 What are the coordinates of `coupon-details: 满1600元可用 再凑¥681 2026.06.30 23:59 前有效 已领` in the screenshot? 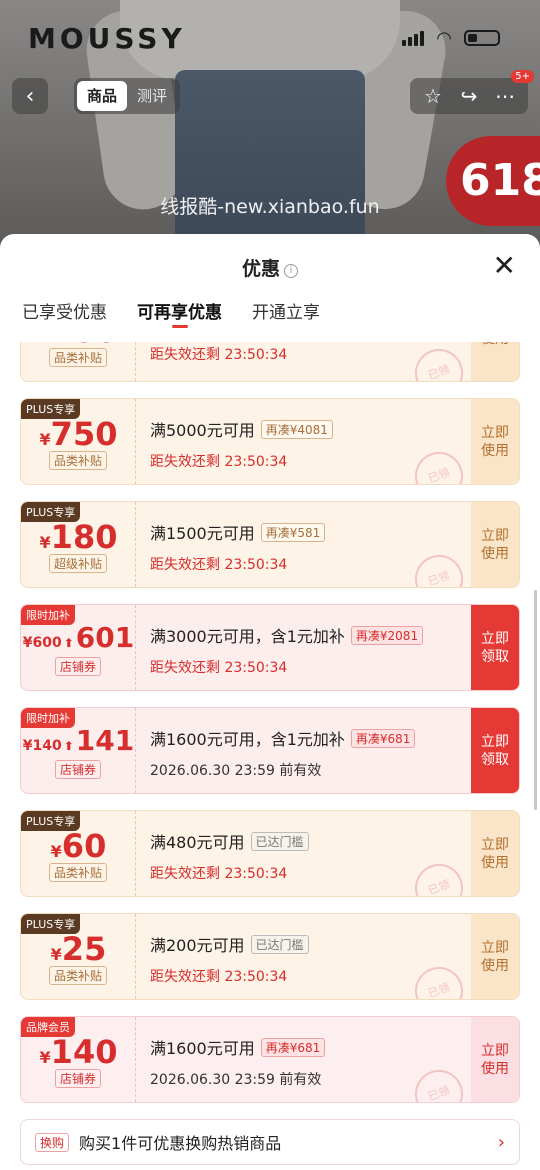 It's located at (303, 1059).